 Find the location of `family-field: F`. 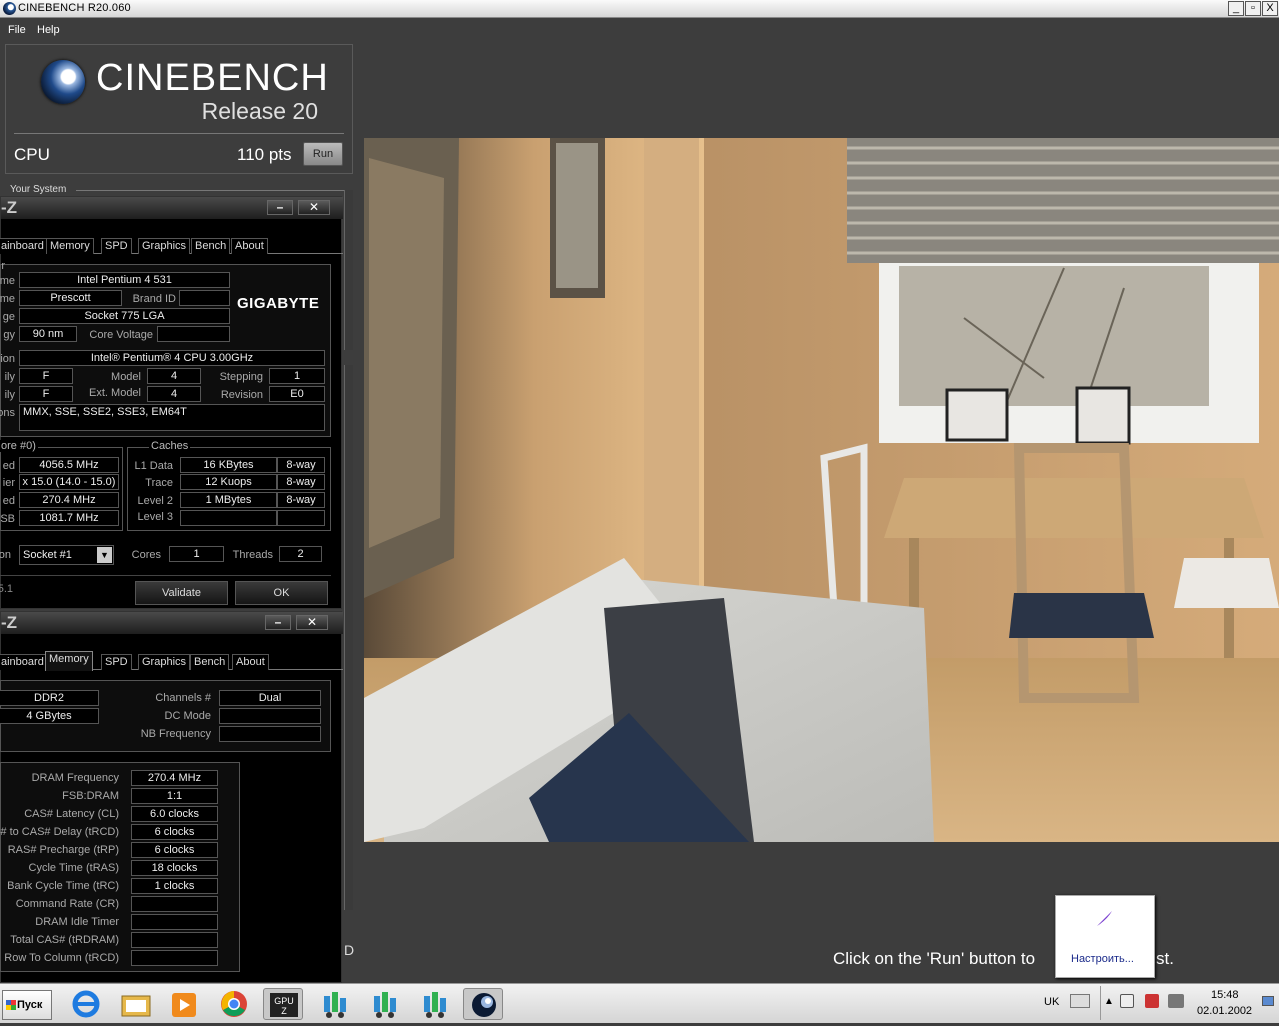

family-field: F is located at coordinates (46, 376).